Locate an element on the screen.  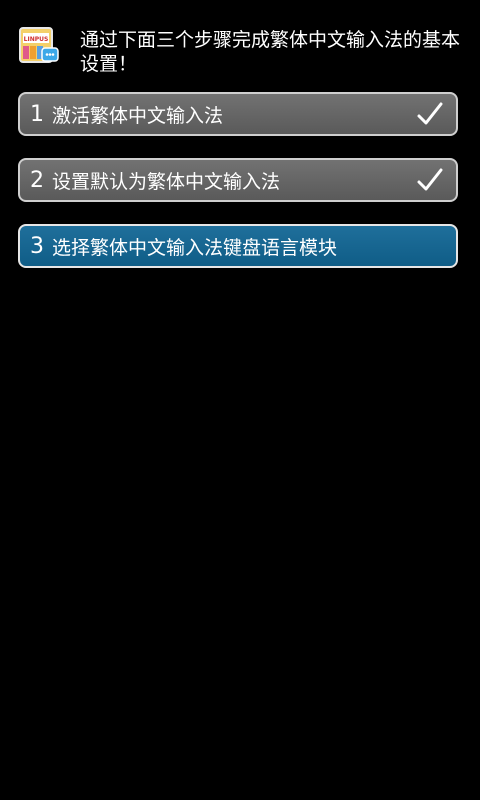
step-label: 设置默认为繁体中文输入法 is located at coordinates (166, 181).